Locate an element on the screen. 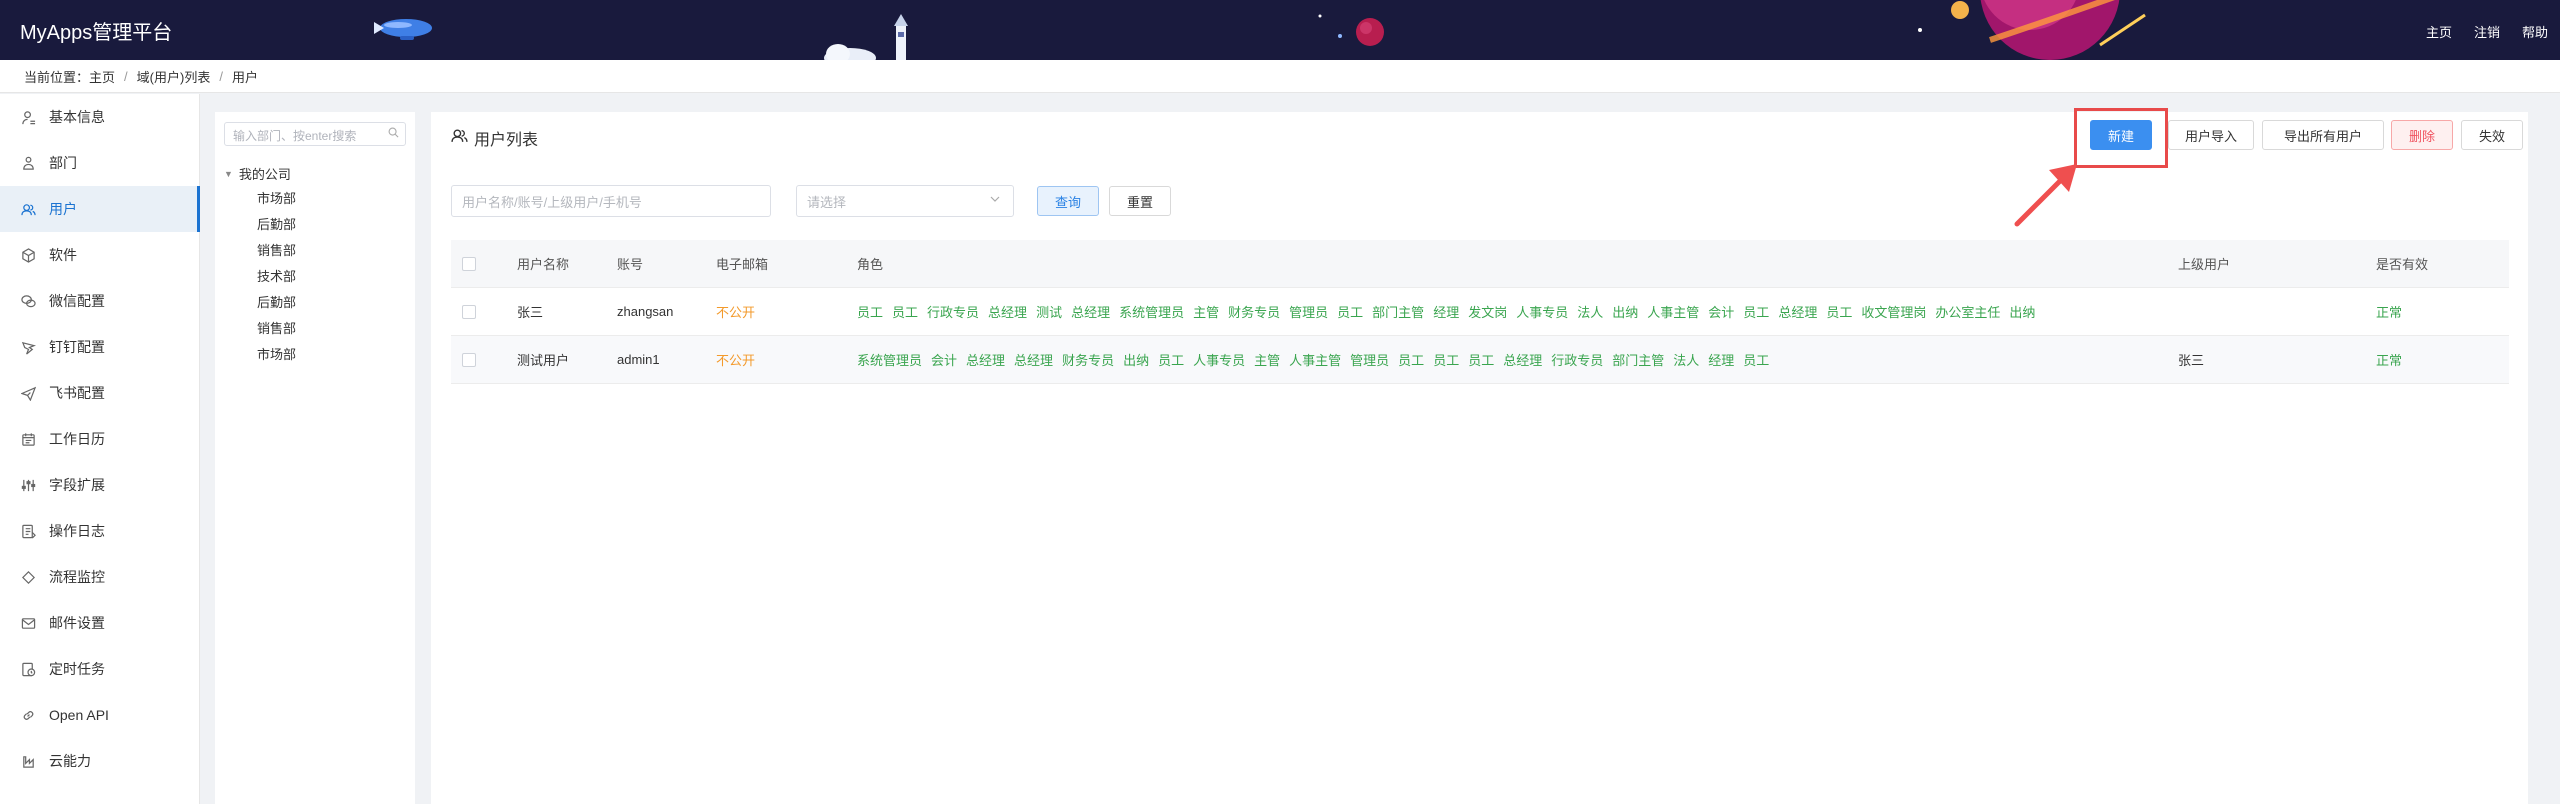 The width and height of the screenshot is (2560, 804). users-icon is located at coordinates (459, 138).